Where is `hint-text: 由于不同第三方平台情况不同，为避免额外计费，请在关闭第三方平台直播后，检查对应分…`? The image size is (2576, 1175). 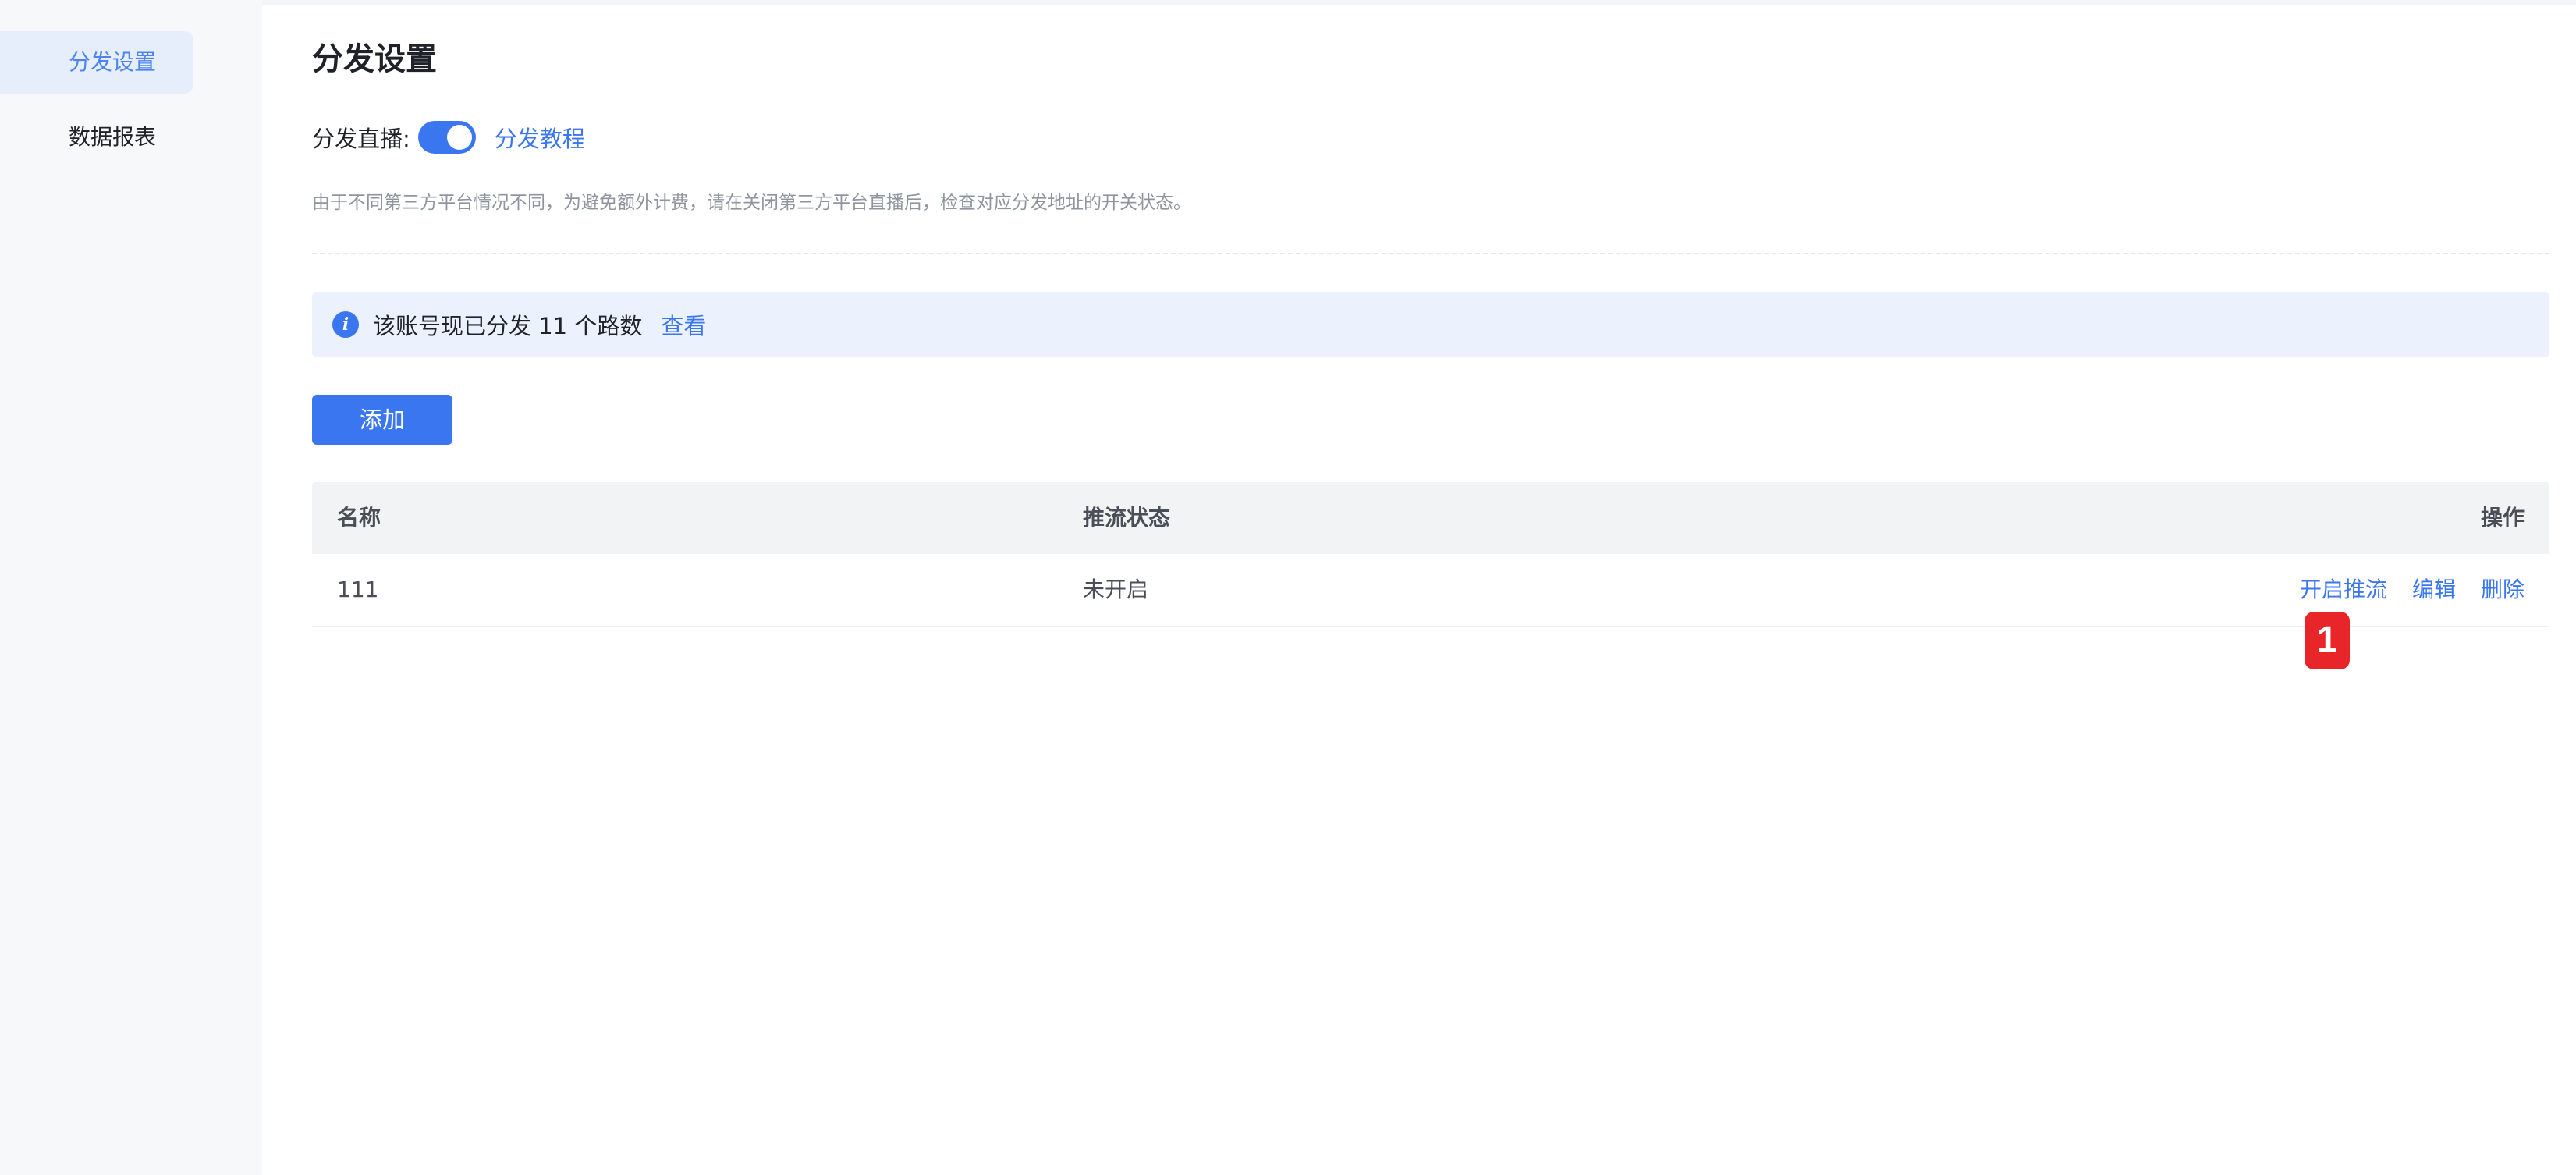
hint-text: 由于不同第三方平台情况不同，为避免额外计费，请在关闭第三方平台直播后，检查对应分… is located at coordinates (751, 203).